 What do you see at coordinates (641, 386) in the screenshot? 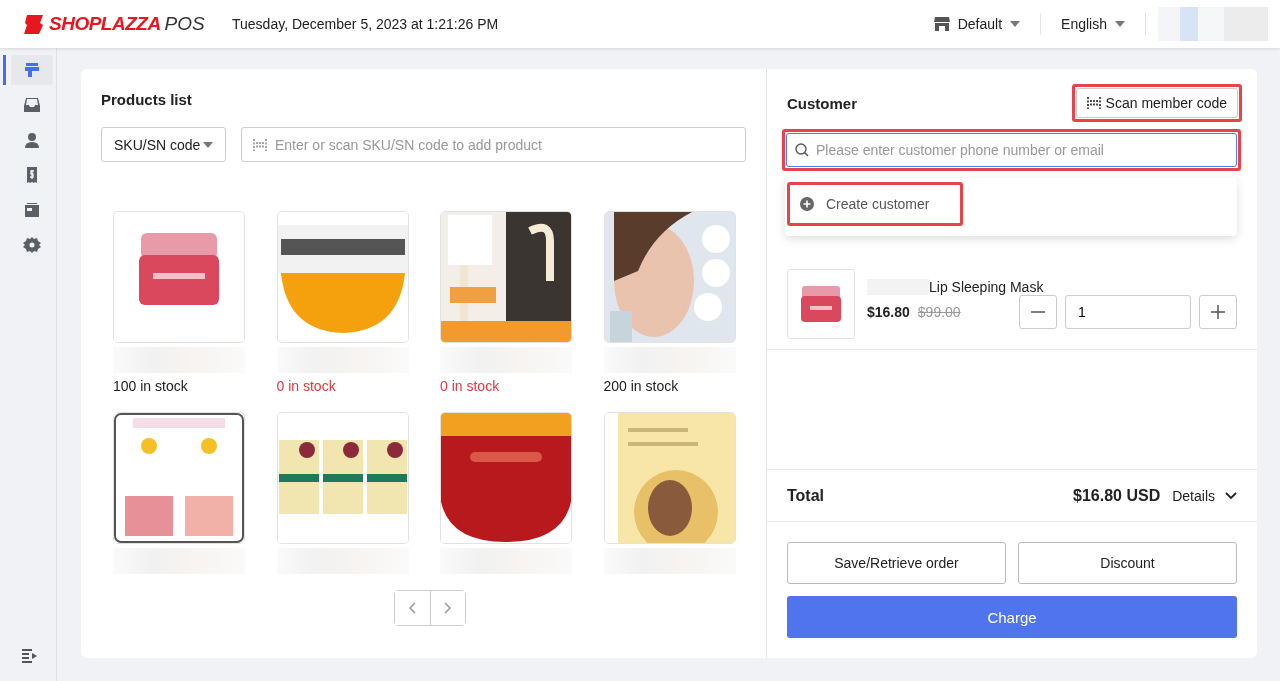
I see `stock-count: 200 in stock` at bounding box center [641, 386].